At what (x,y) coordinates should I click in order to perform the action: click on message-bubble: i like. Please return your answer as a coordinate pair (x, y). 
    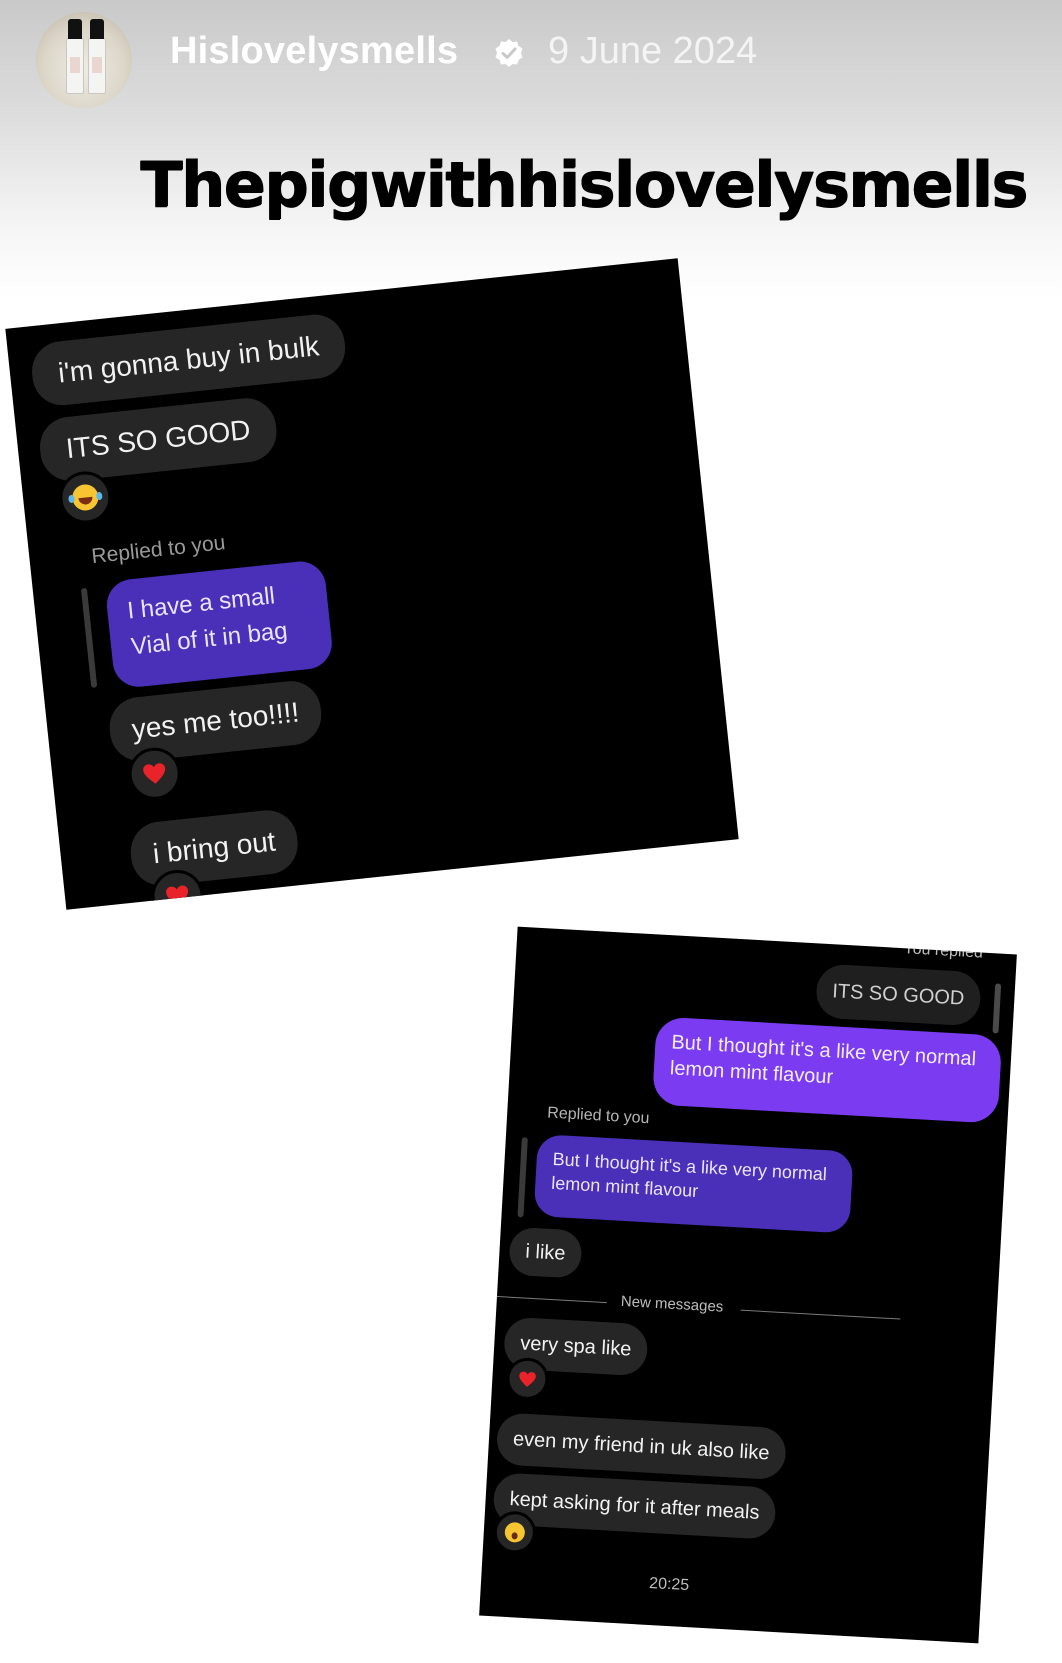
    Looking at the image, I should click on (545, 1252).